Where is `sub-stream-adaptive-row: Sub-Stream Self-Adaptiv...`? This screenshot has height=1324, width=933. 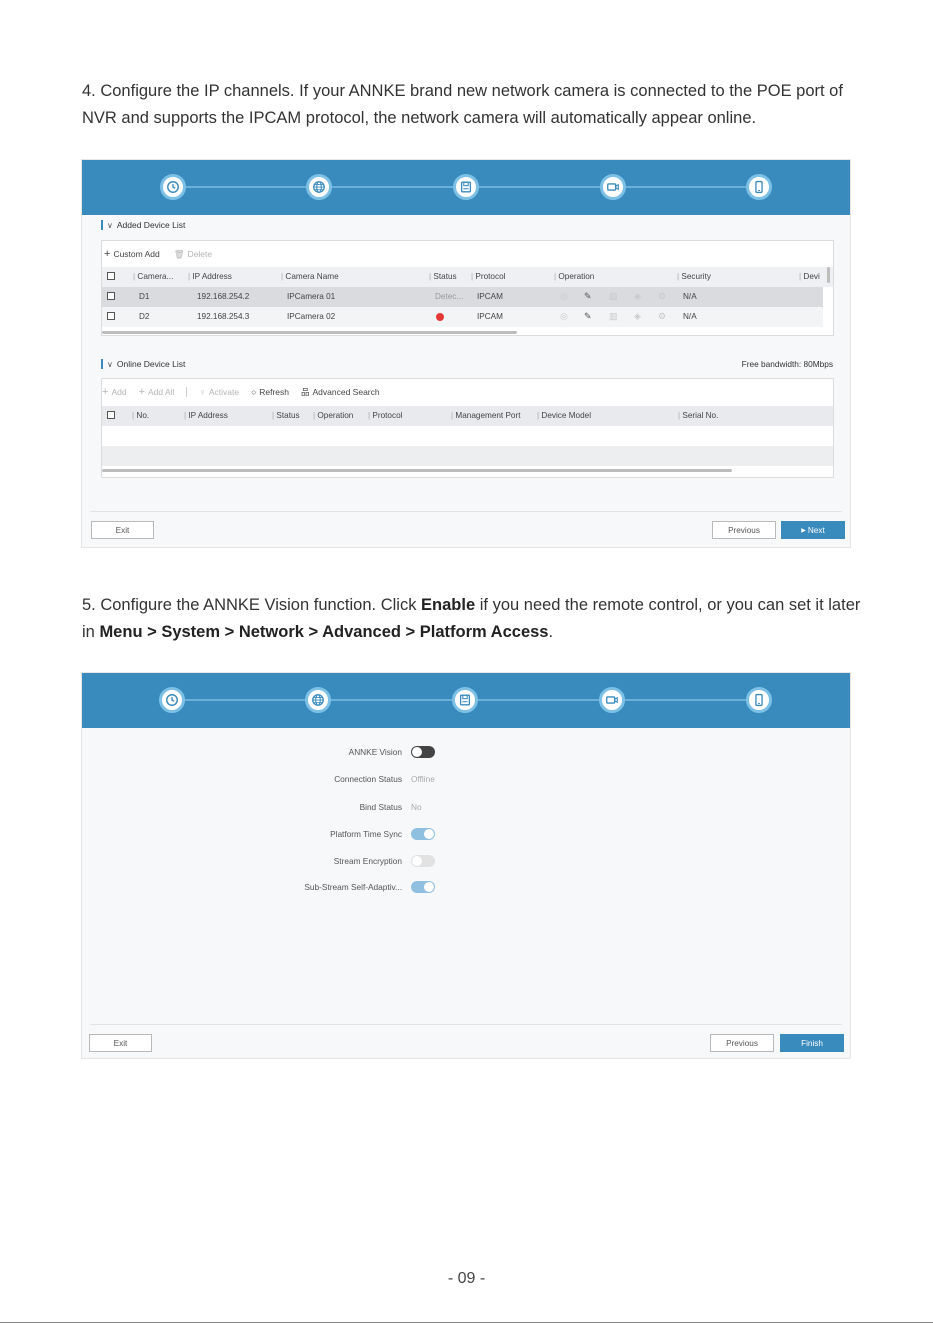
sub-stream-adaptive-row: Sub-Stream Self-Adaptiv... is located at coordinates (466, 887).